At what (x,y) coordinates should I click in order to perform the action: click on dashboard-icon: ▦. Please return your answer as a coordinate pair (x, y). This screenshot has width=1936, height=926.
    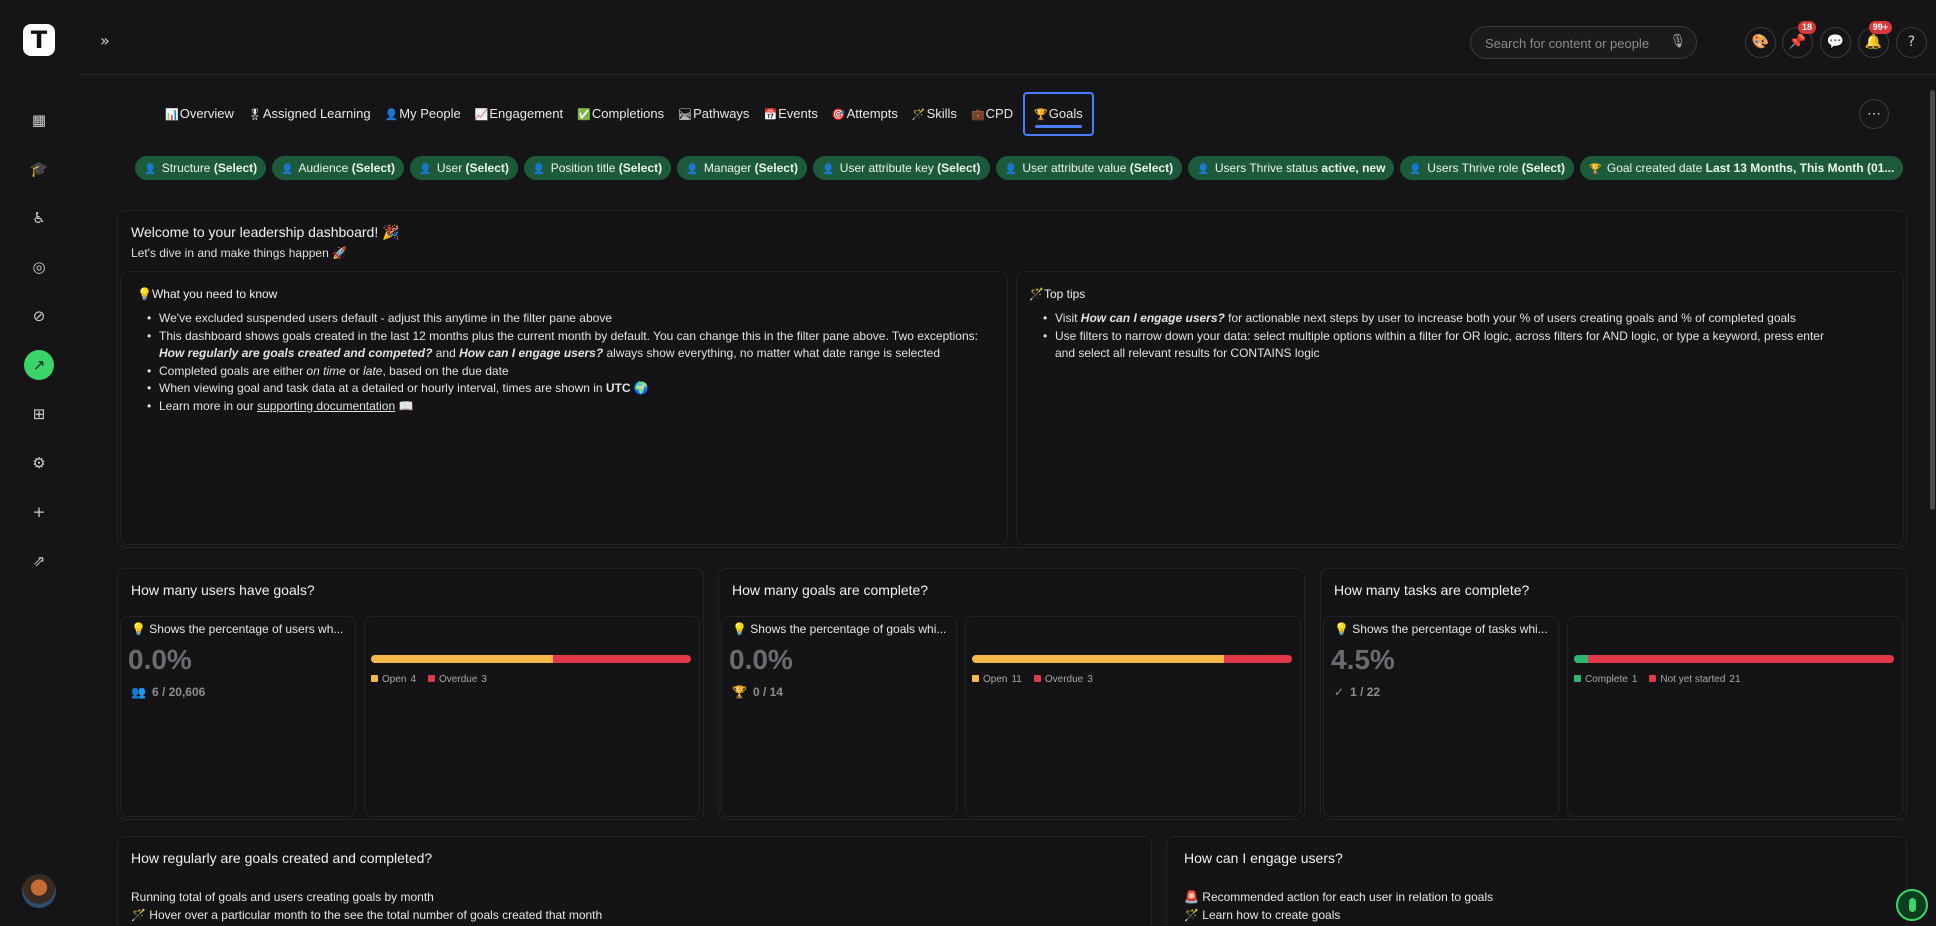
    Looking at the image, I should click on (39, 120).